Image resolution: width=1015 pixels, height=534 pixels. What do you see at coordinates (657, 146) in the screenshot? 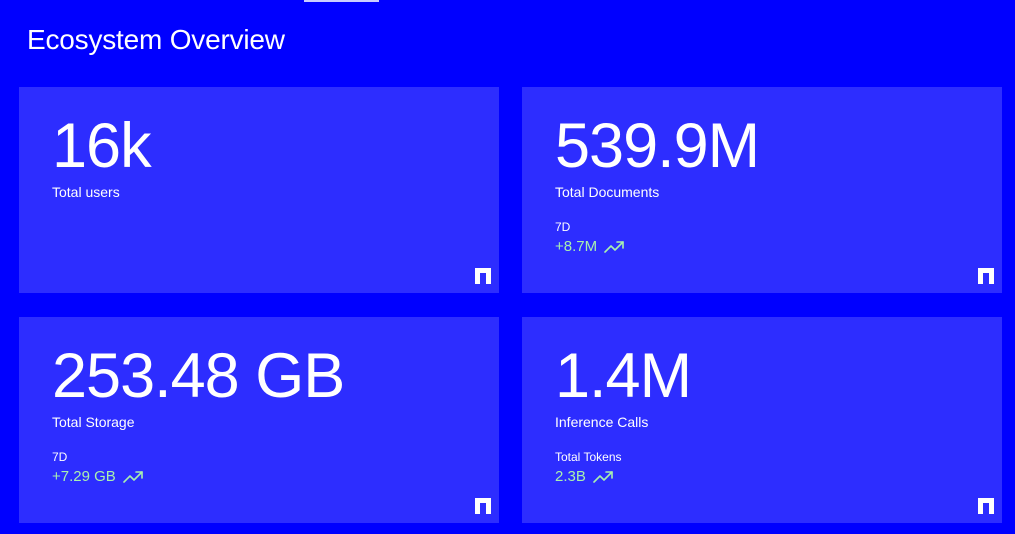
I see `stat-value: 539.9M` at bounding box center [657, 146].